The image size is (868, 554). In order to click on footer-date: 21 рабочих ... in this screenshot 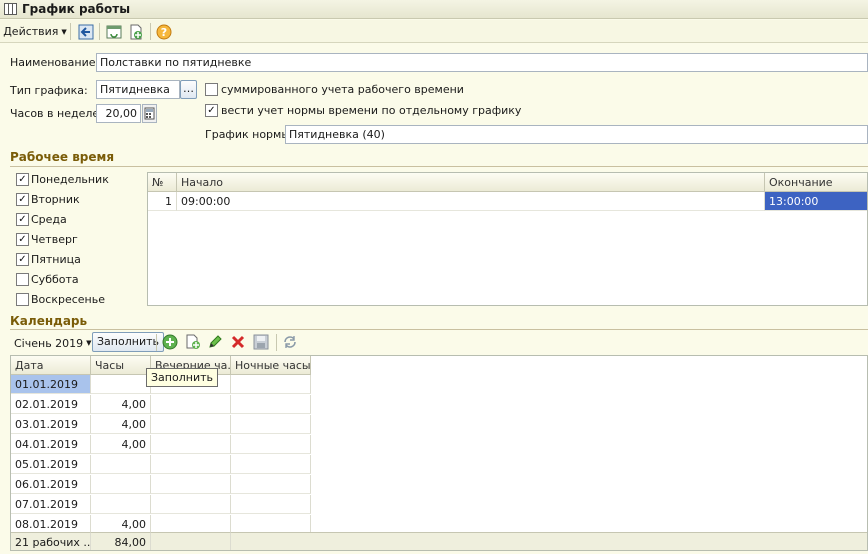, I will do `click(51, 541)`.